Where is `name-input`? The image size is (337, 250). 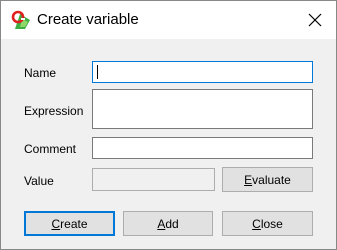
name-input is located at coordinates (202, 72).